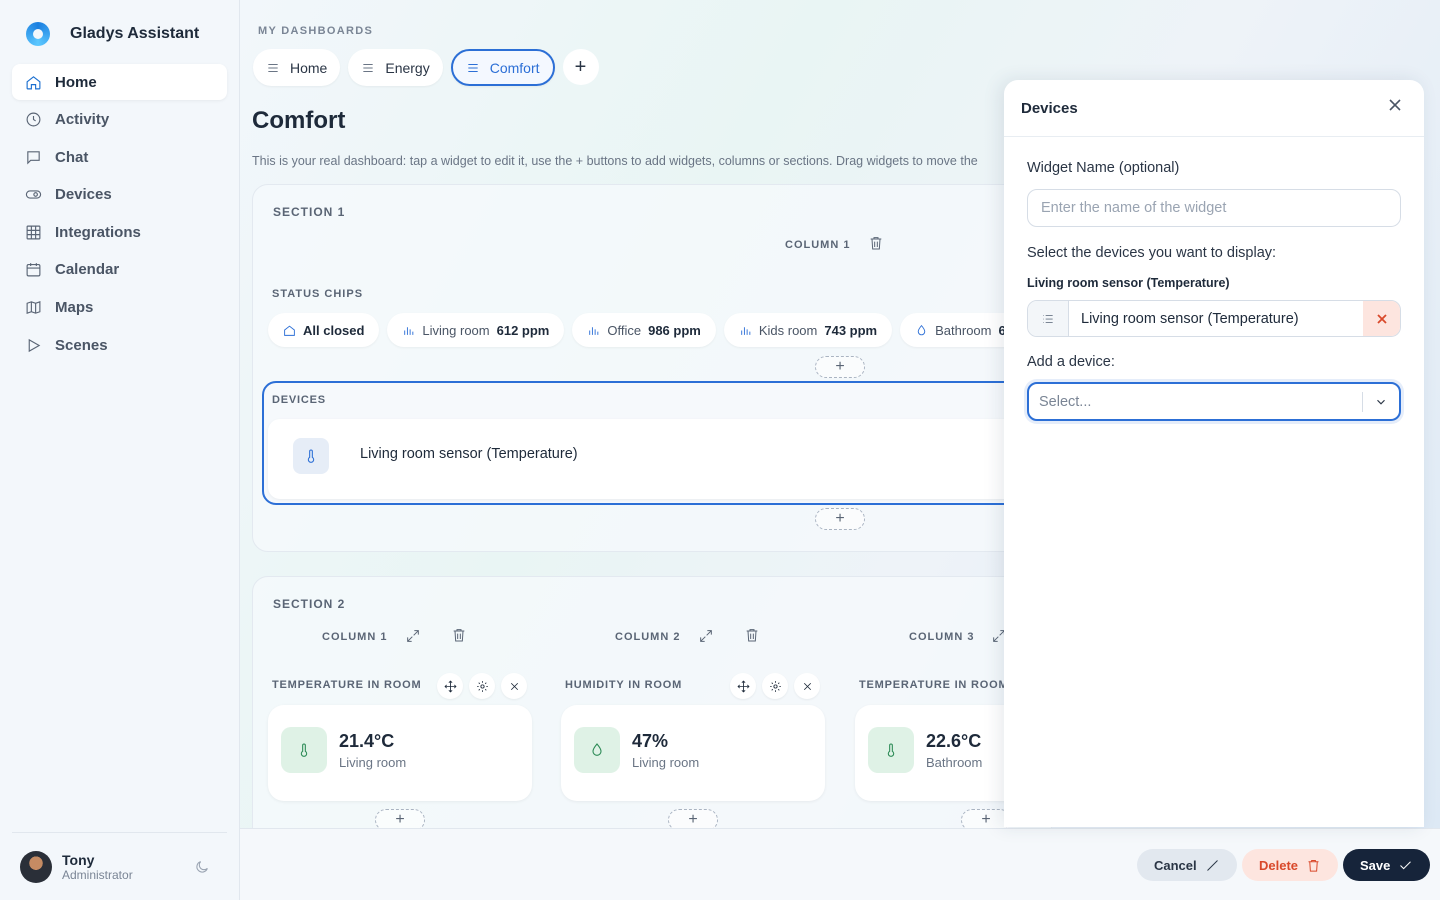  What do you see at coordinates (97, 875) in the screenshot?
I see `user-role: Administrator` at bounding box center [97, 875].